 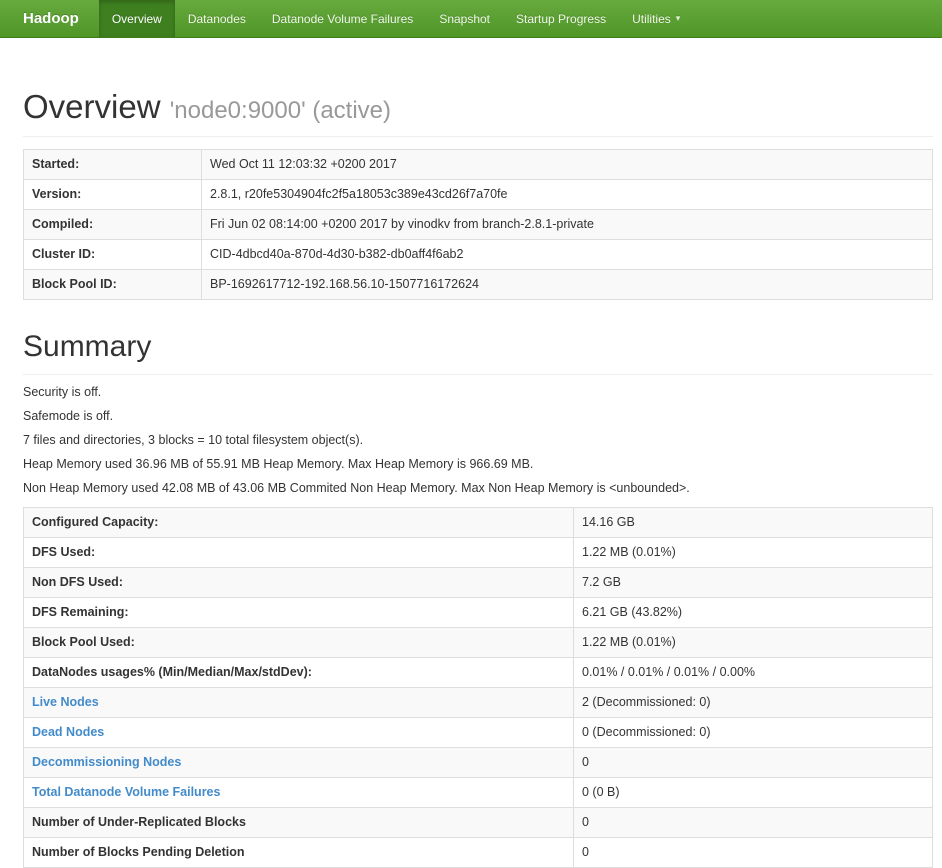 I want to click on row-label: Non DFS Used:, so click(x=298, y=582).